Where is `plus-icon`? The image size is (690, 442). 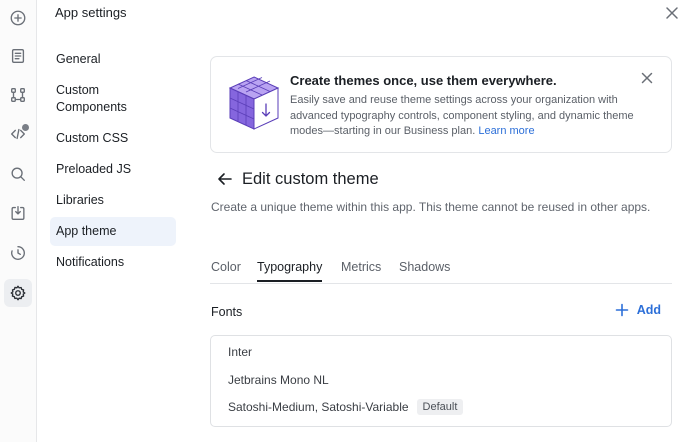 plus-icon is located at coordinates (621, 310).